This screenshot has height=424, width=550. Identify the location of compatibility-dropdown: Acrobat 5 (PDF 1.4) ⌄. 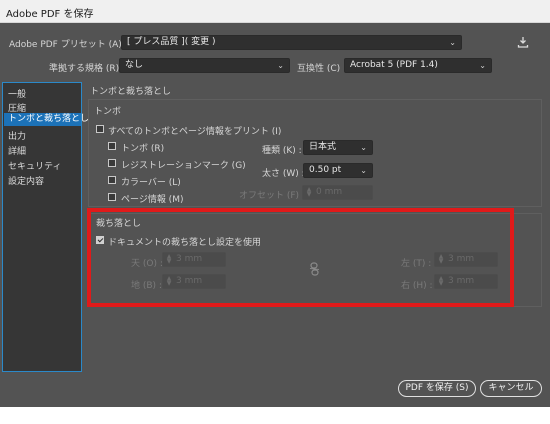
(418, 65).